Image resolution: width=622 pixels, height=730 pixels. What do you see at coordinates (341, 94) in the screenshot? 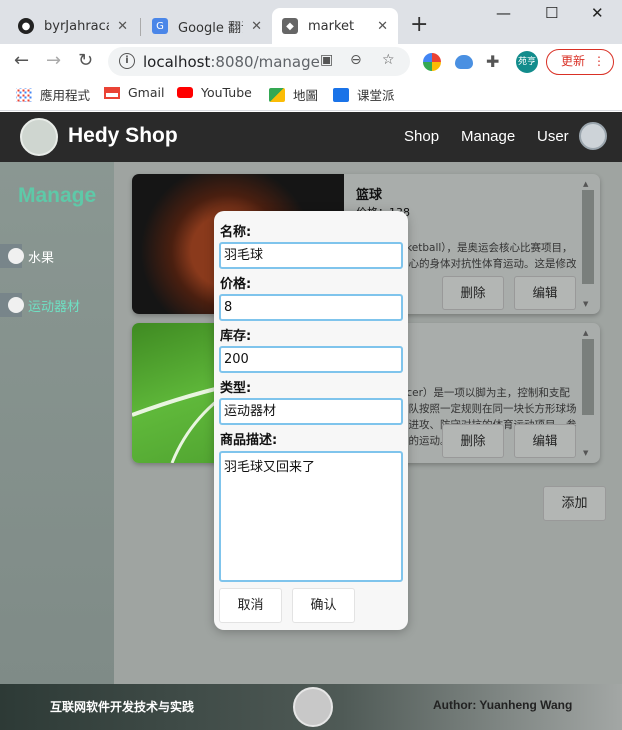
I see `ketangpai-icon` at bounding box center [341, 94].